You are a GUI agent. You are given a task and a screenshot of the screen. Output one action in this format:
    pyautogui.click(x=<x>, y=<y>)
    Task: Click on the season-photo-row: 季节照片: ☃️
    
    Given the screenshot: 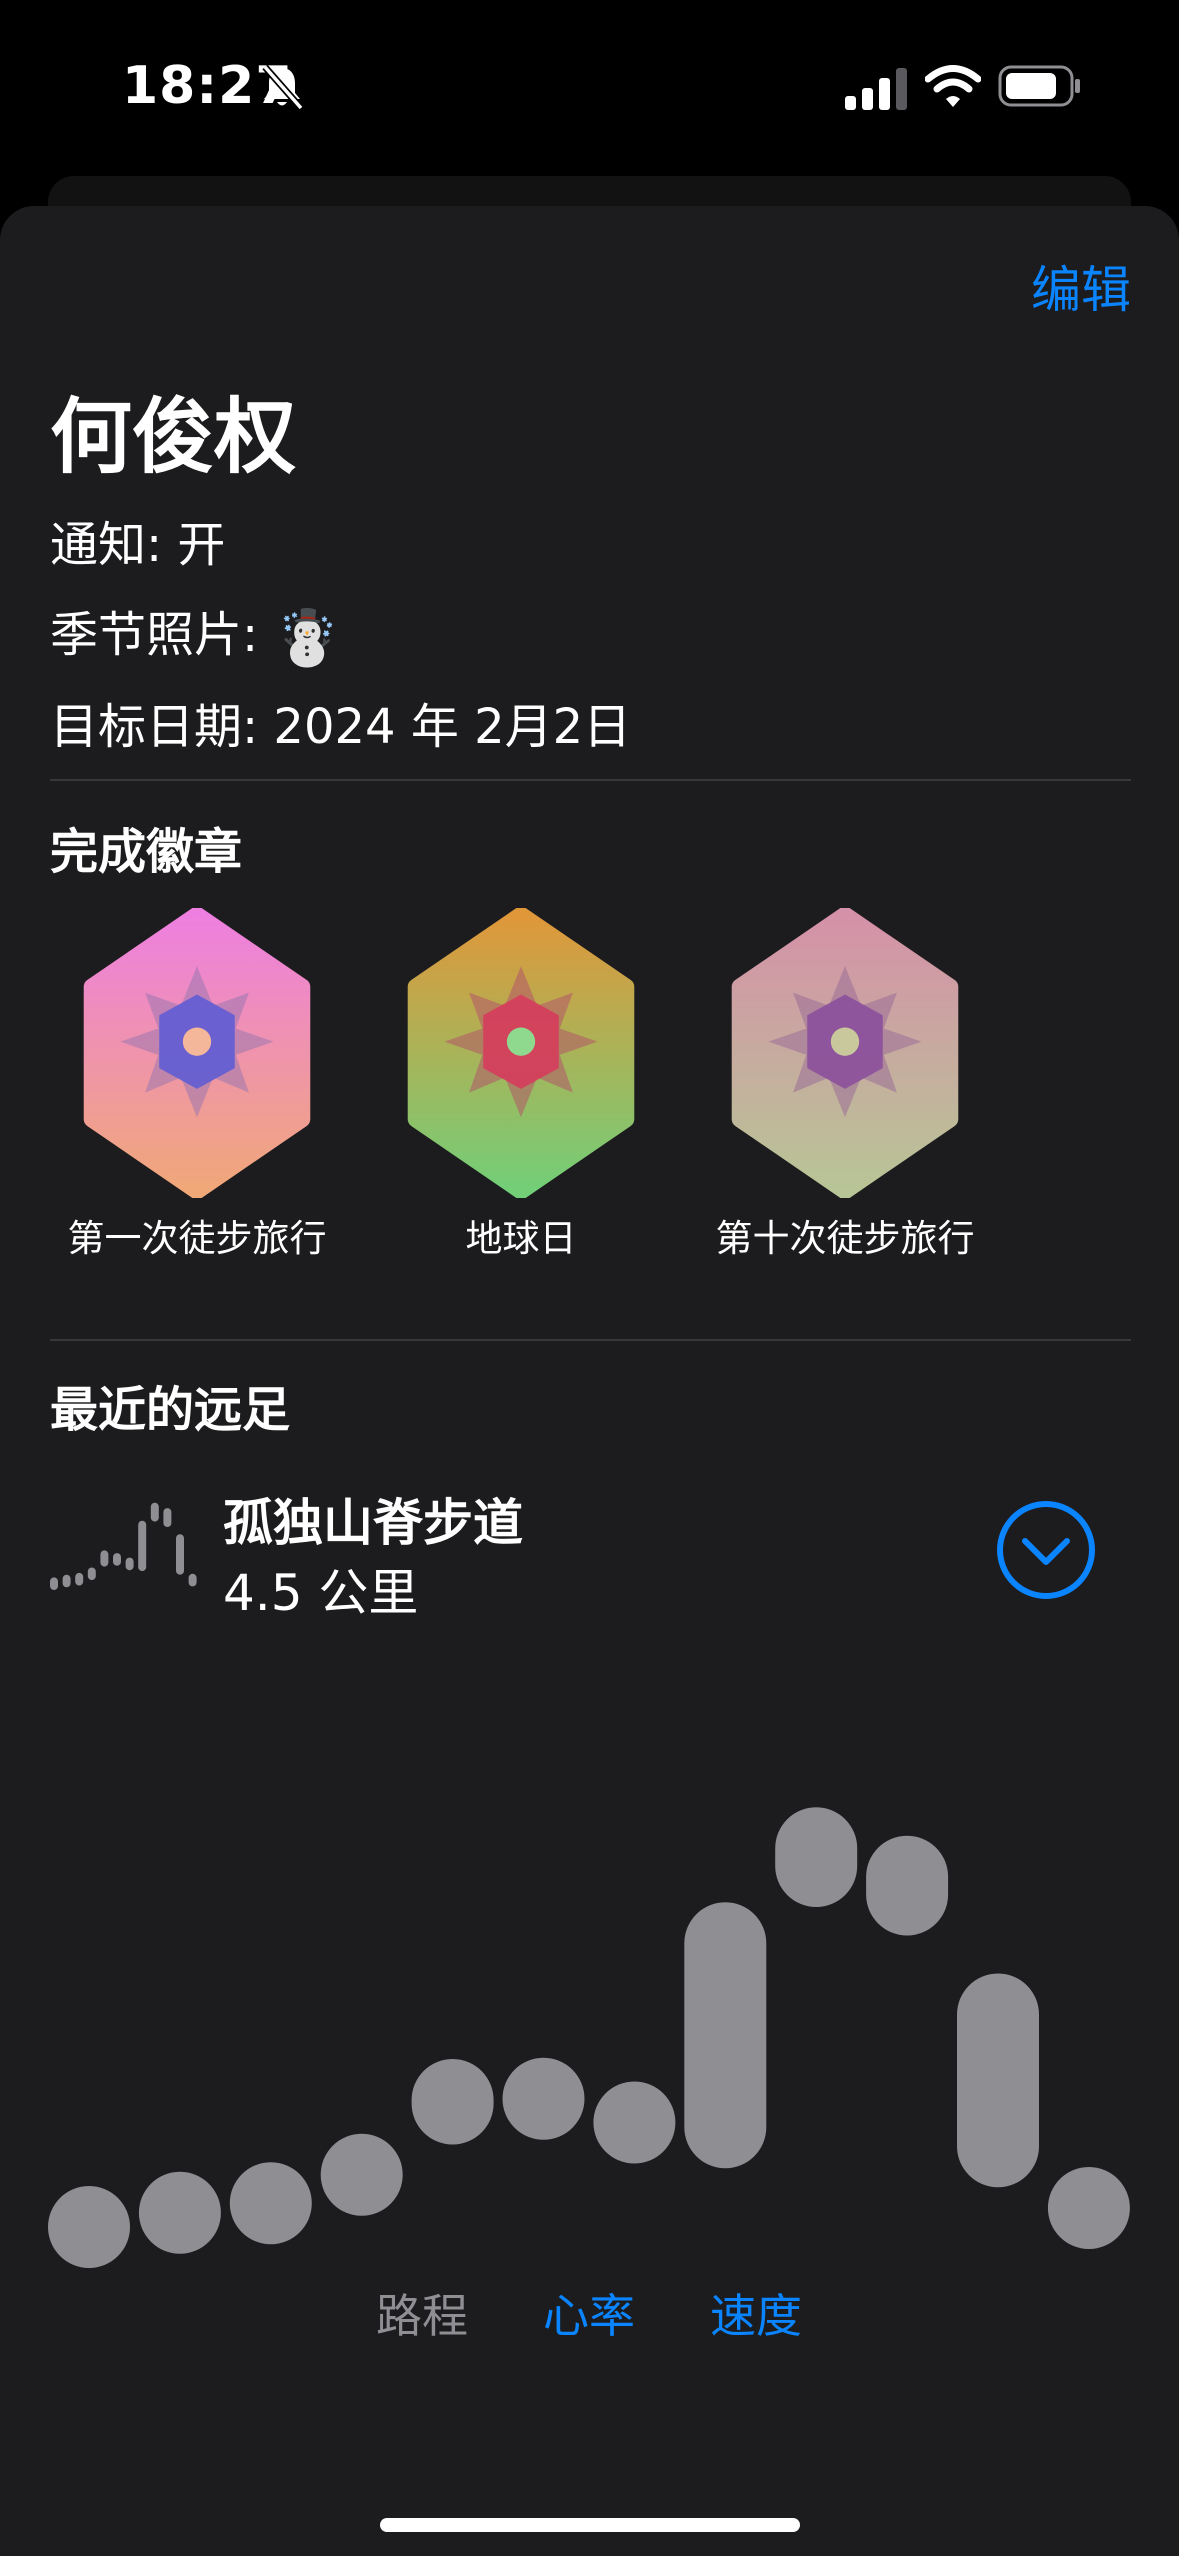 What is the action you would take?
    pyautogui.click(x=195, y=632)
    